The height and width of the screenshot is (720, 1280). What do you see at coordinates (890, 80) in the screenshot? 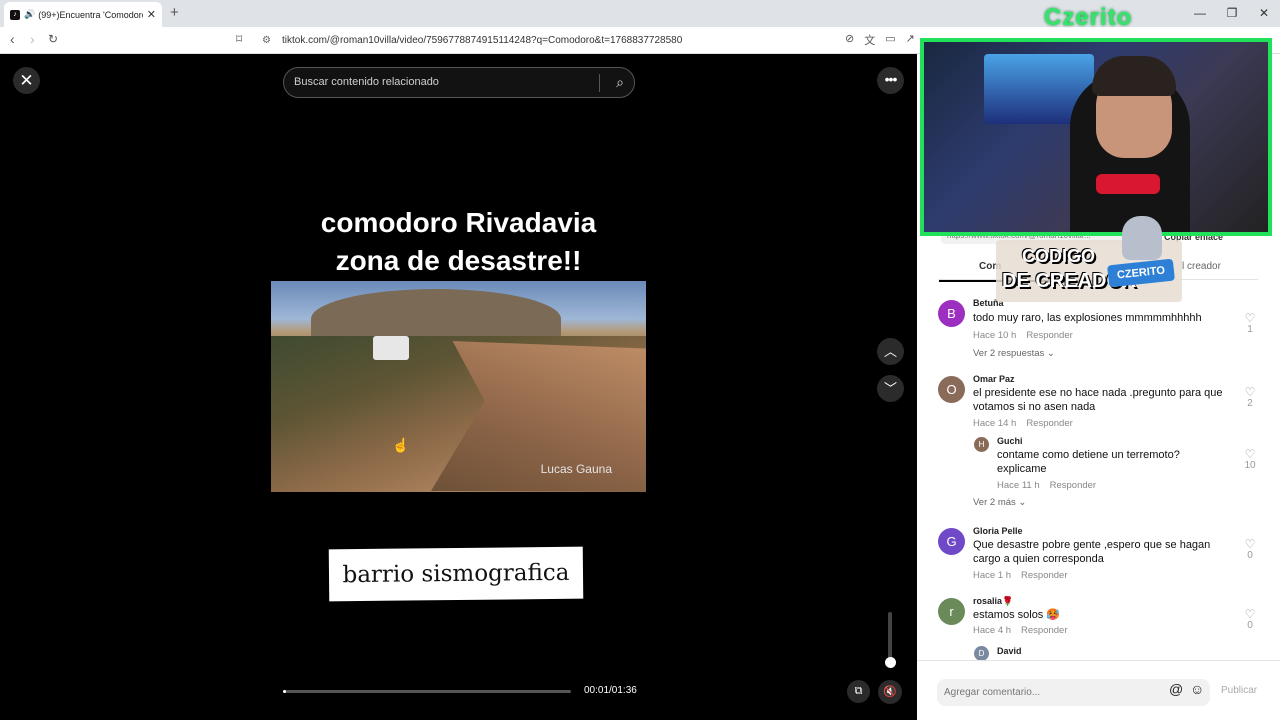
I see `more-options-button: •••` at bounding box center [890, 80].